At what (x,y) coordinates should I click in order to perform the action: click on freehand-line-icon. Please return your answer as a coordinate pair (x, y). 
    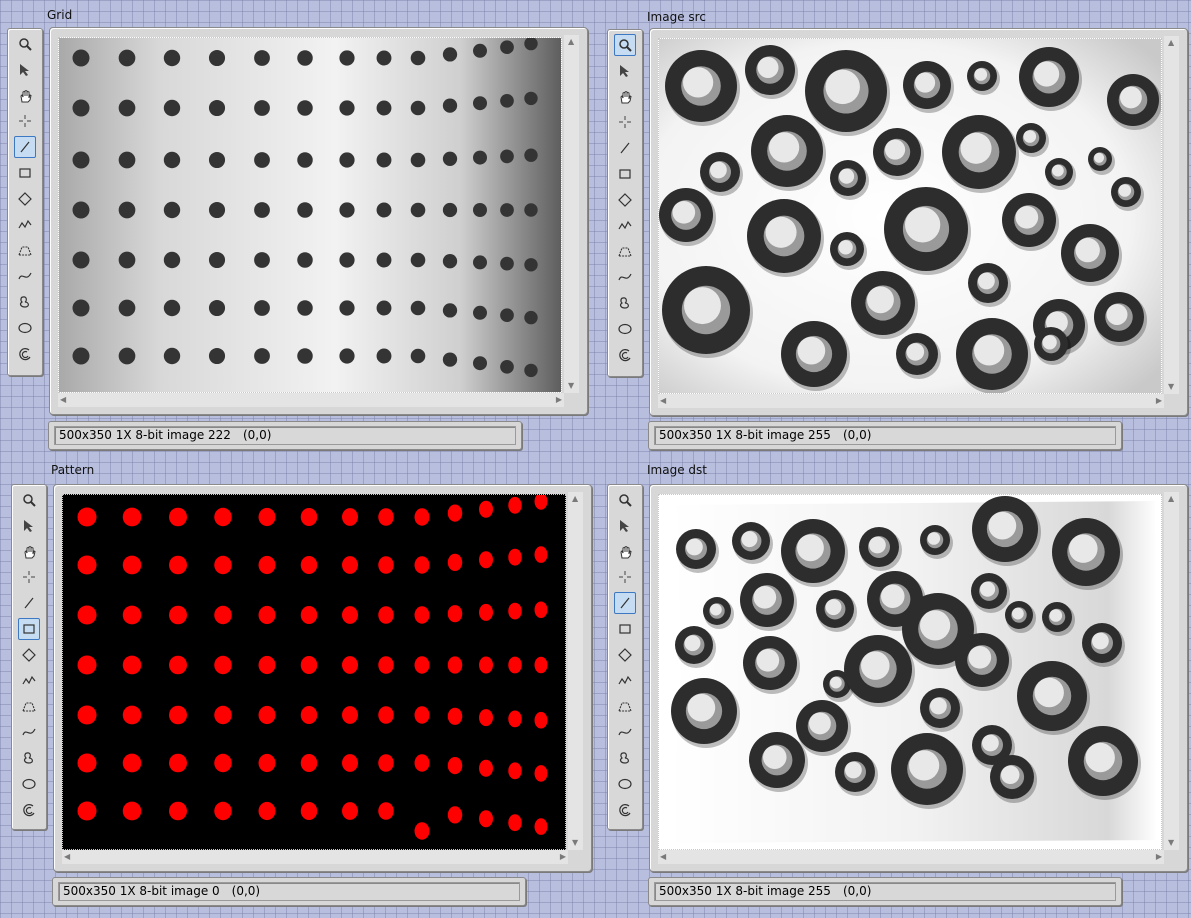
    Looking at the image, I should click on (25, 276).